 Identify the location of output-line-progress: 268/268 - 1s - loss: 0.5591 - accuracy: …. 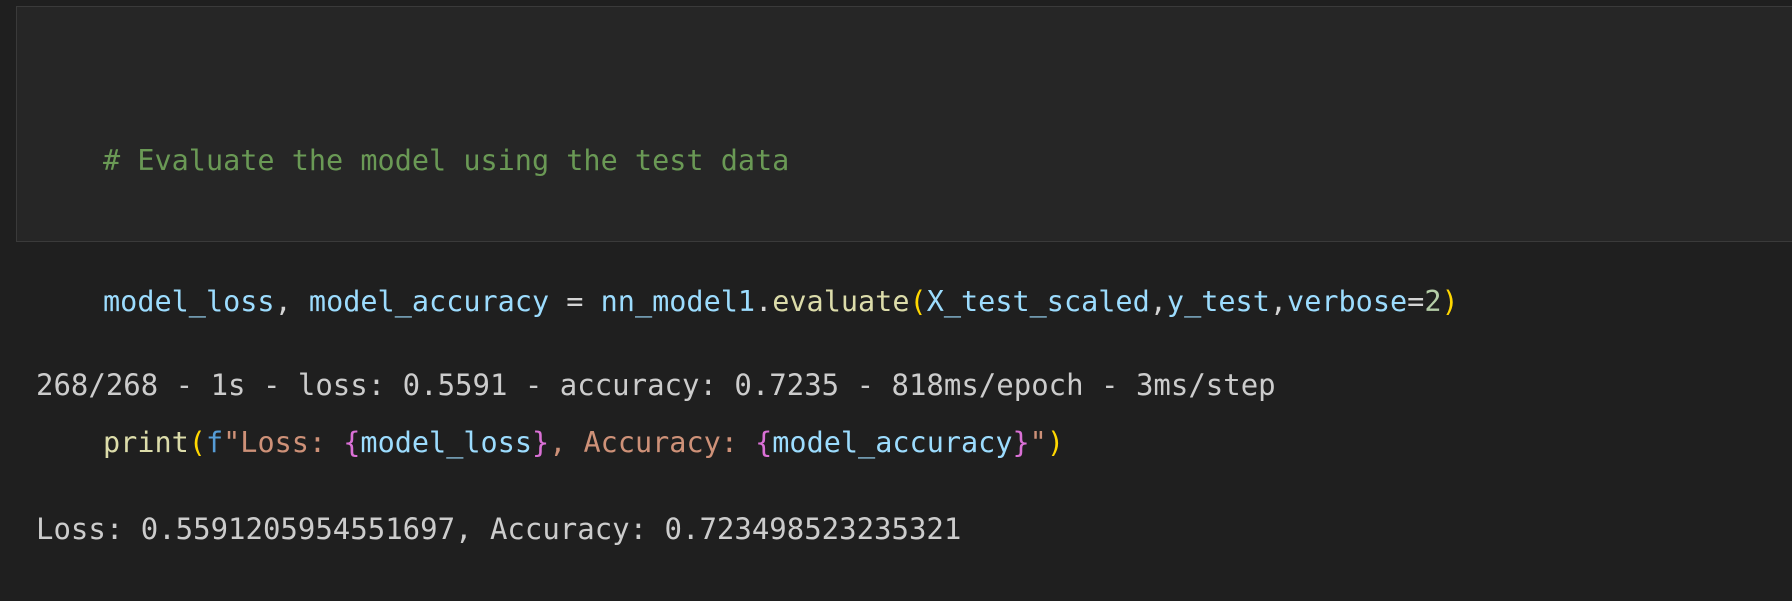
(656, 385).